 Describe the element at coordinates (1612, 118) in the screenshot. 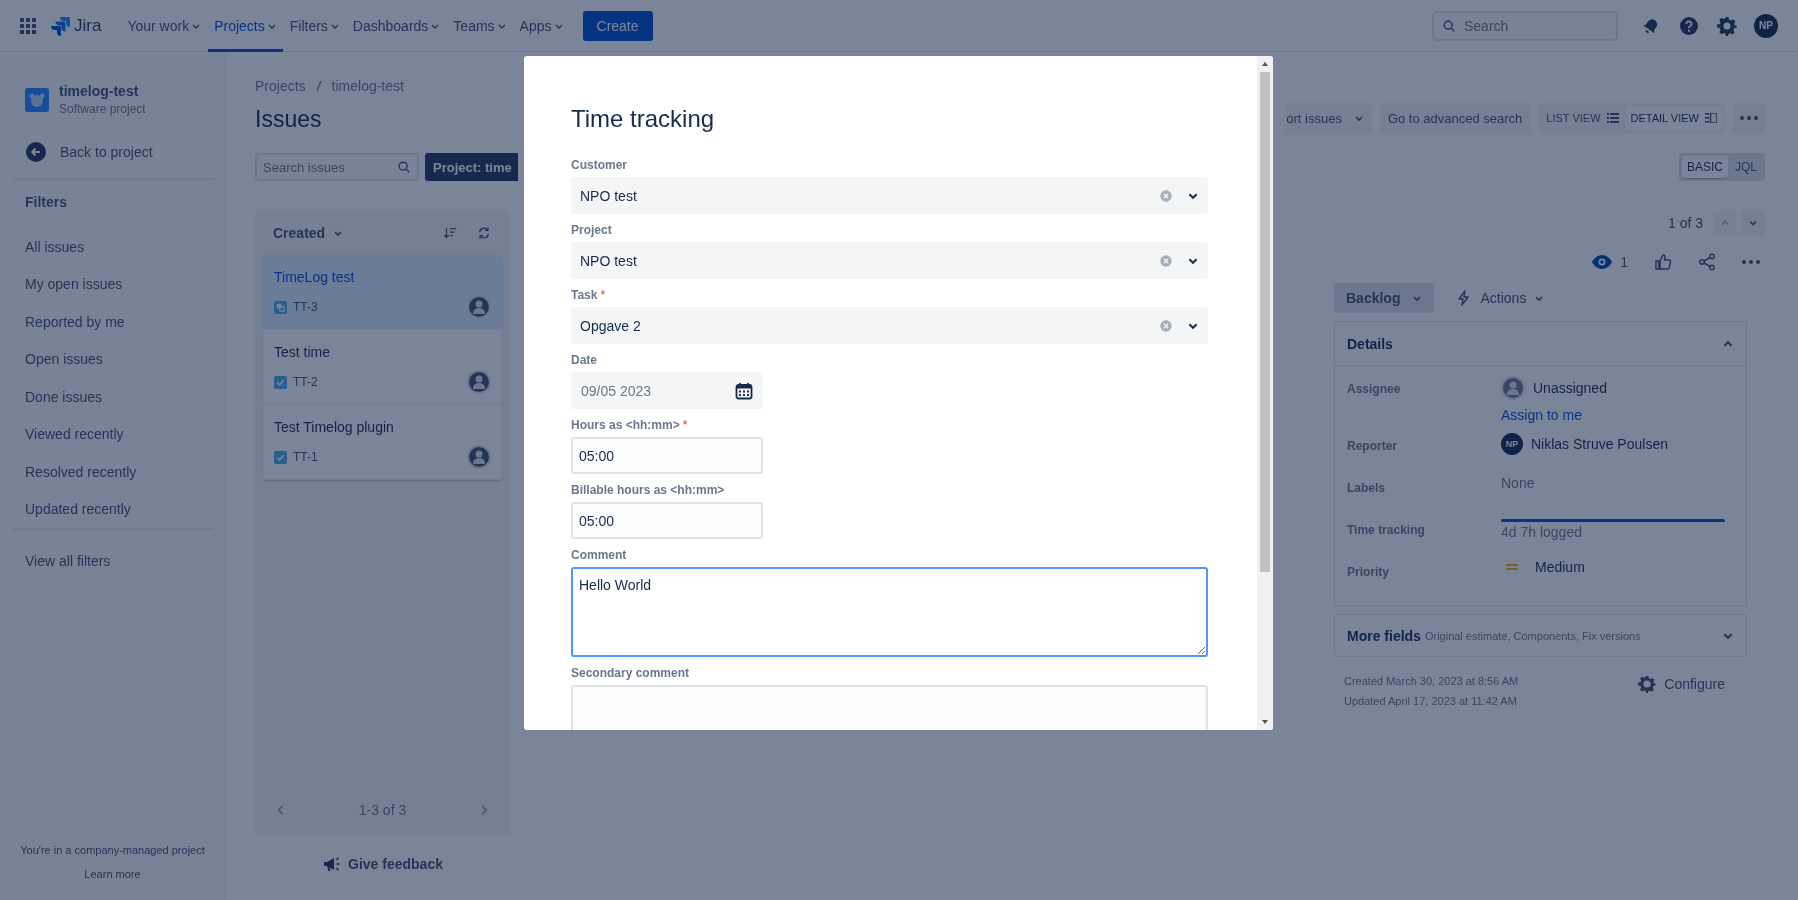

I see `list-icon` at that location.